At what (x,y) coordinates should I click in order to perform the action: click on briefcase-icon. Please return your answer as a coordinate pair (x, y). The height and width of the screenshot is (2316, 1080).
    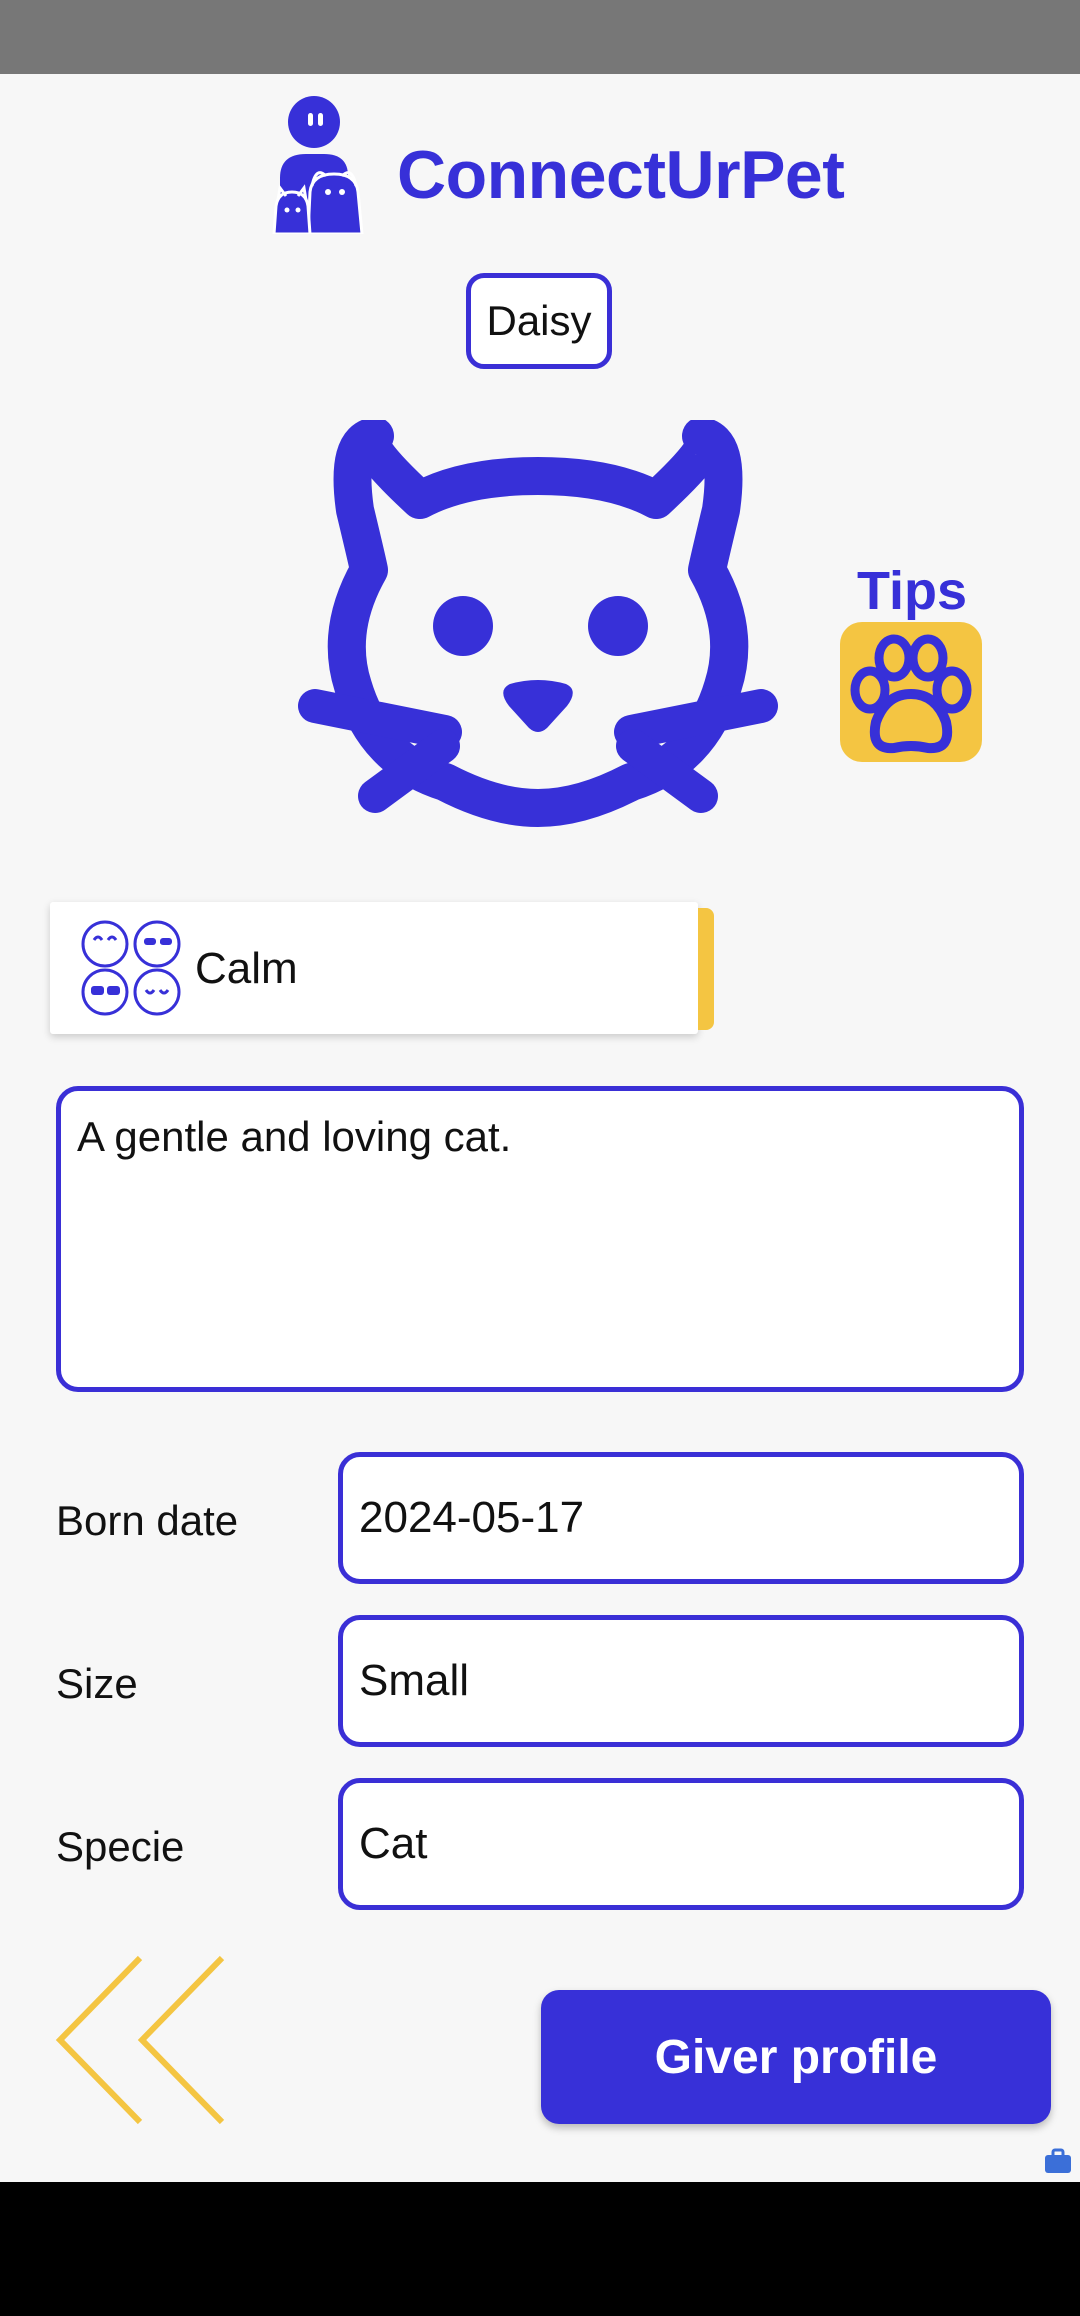
    Looking at the image, I should click on (1058, 2160).